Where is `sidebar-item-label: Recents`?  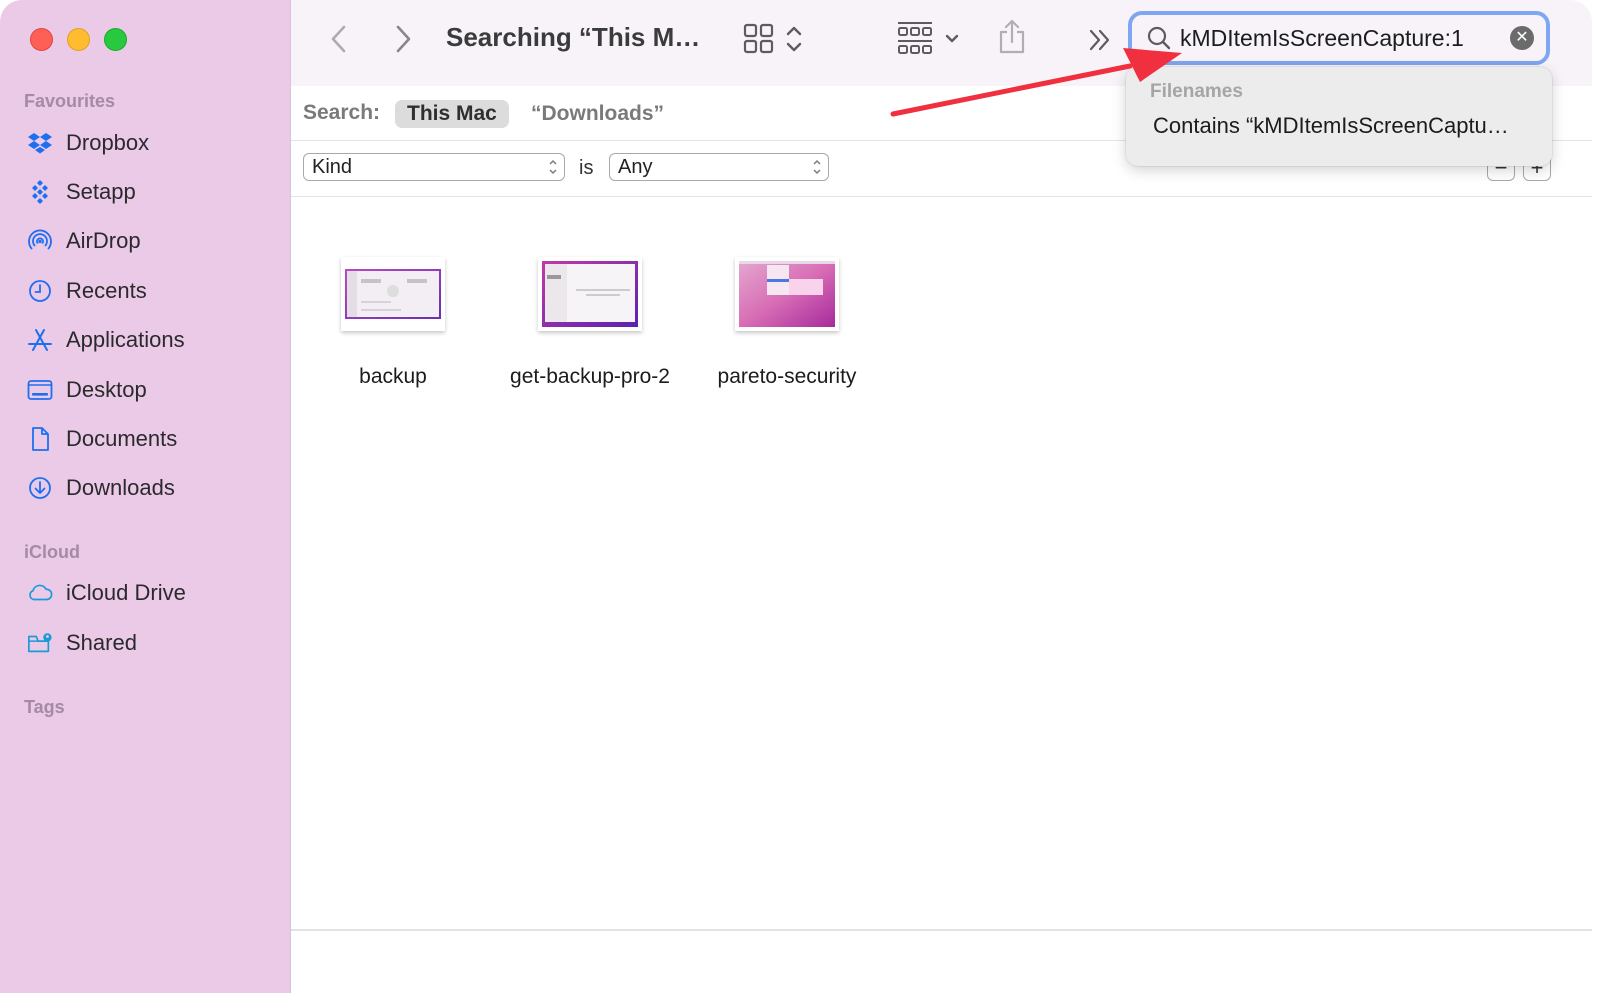
sidebar-item-label: Recents is located at coordinates (106, 290).